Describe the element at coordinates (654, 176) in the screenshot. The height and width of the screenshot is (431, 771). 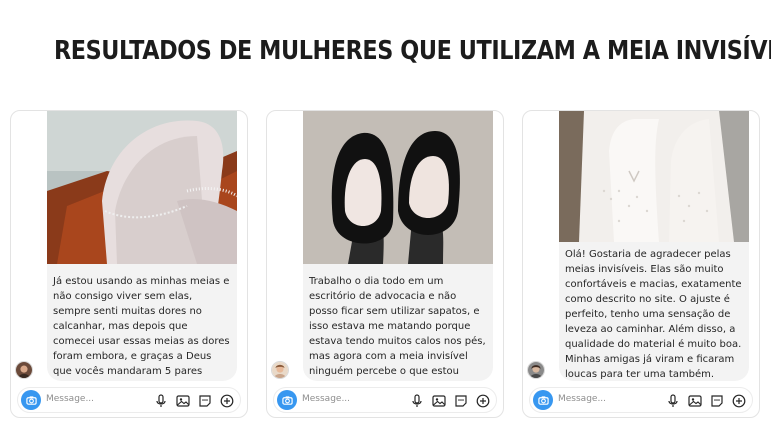
I see `testimonial-photo-sock-product` at that location.